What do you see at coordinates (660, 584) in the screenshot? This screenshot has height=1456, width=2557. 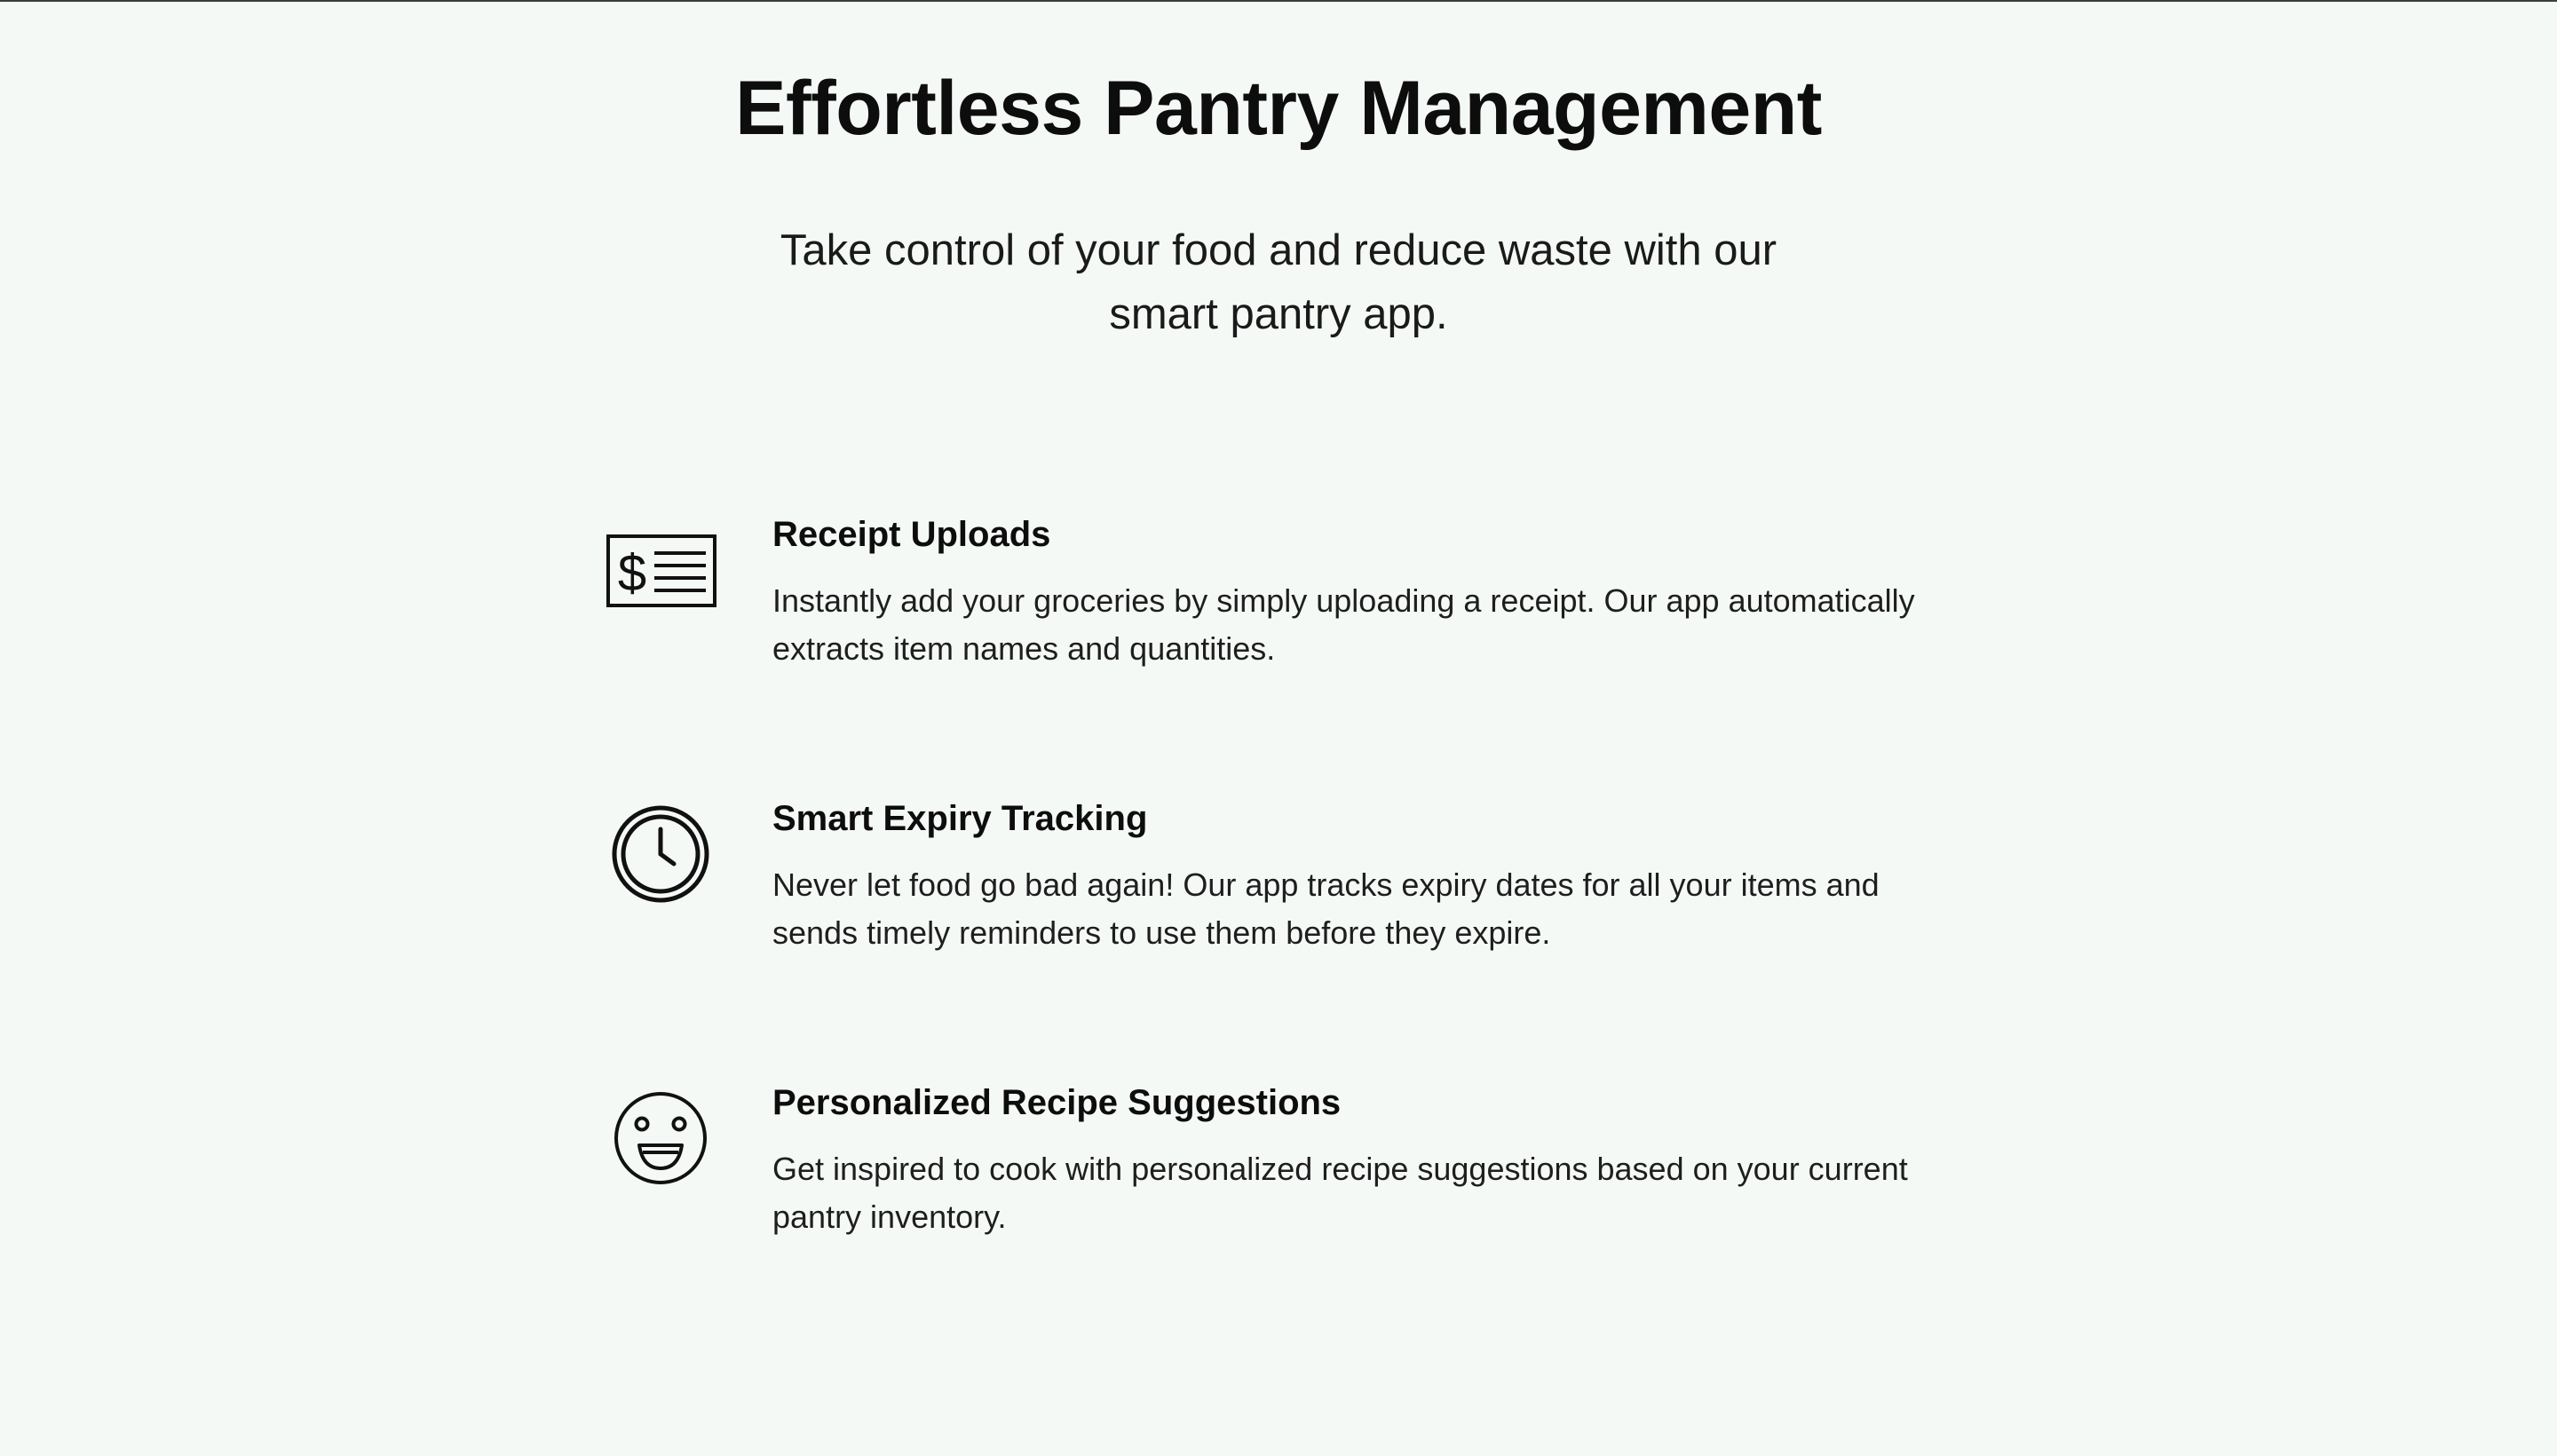 I see `receipt-icon: $` at bounding box center [660, 584].